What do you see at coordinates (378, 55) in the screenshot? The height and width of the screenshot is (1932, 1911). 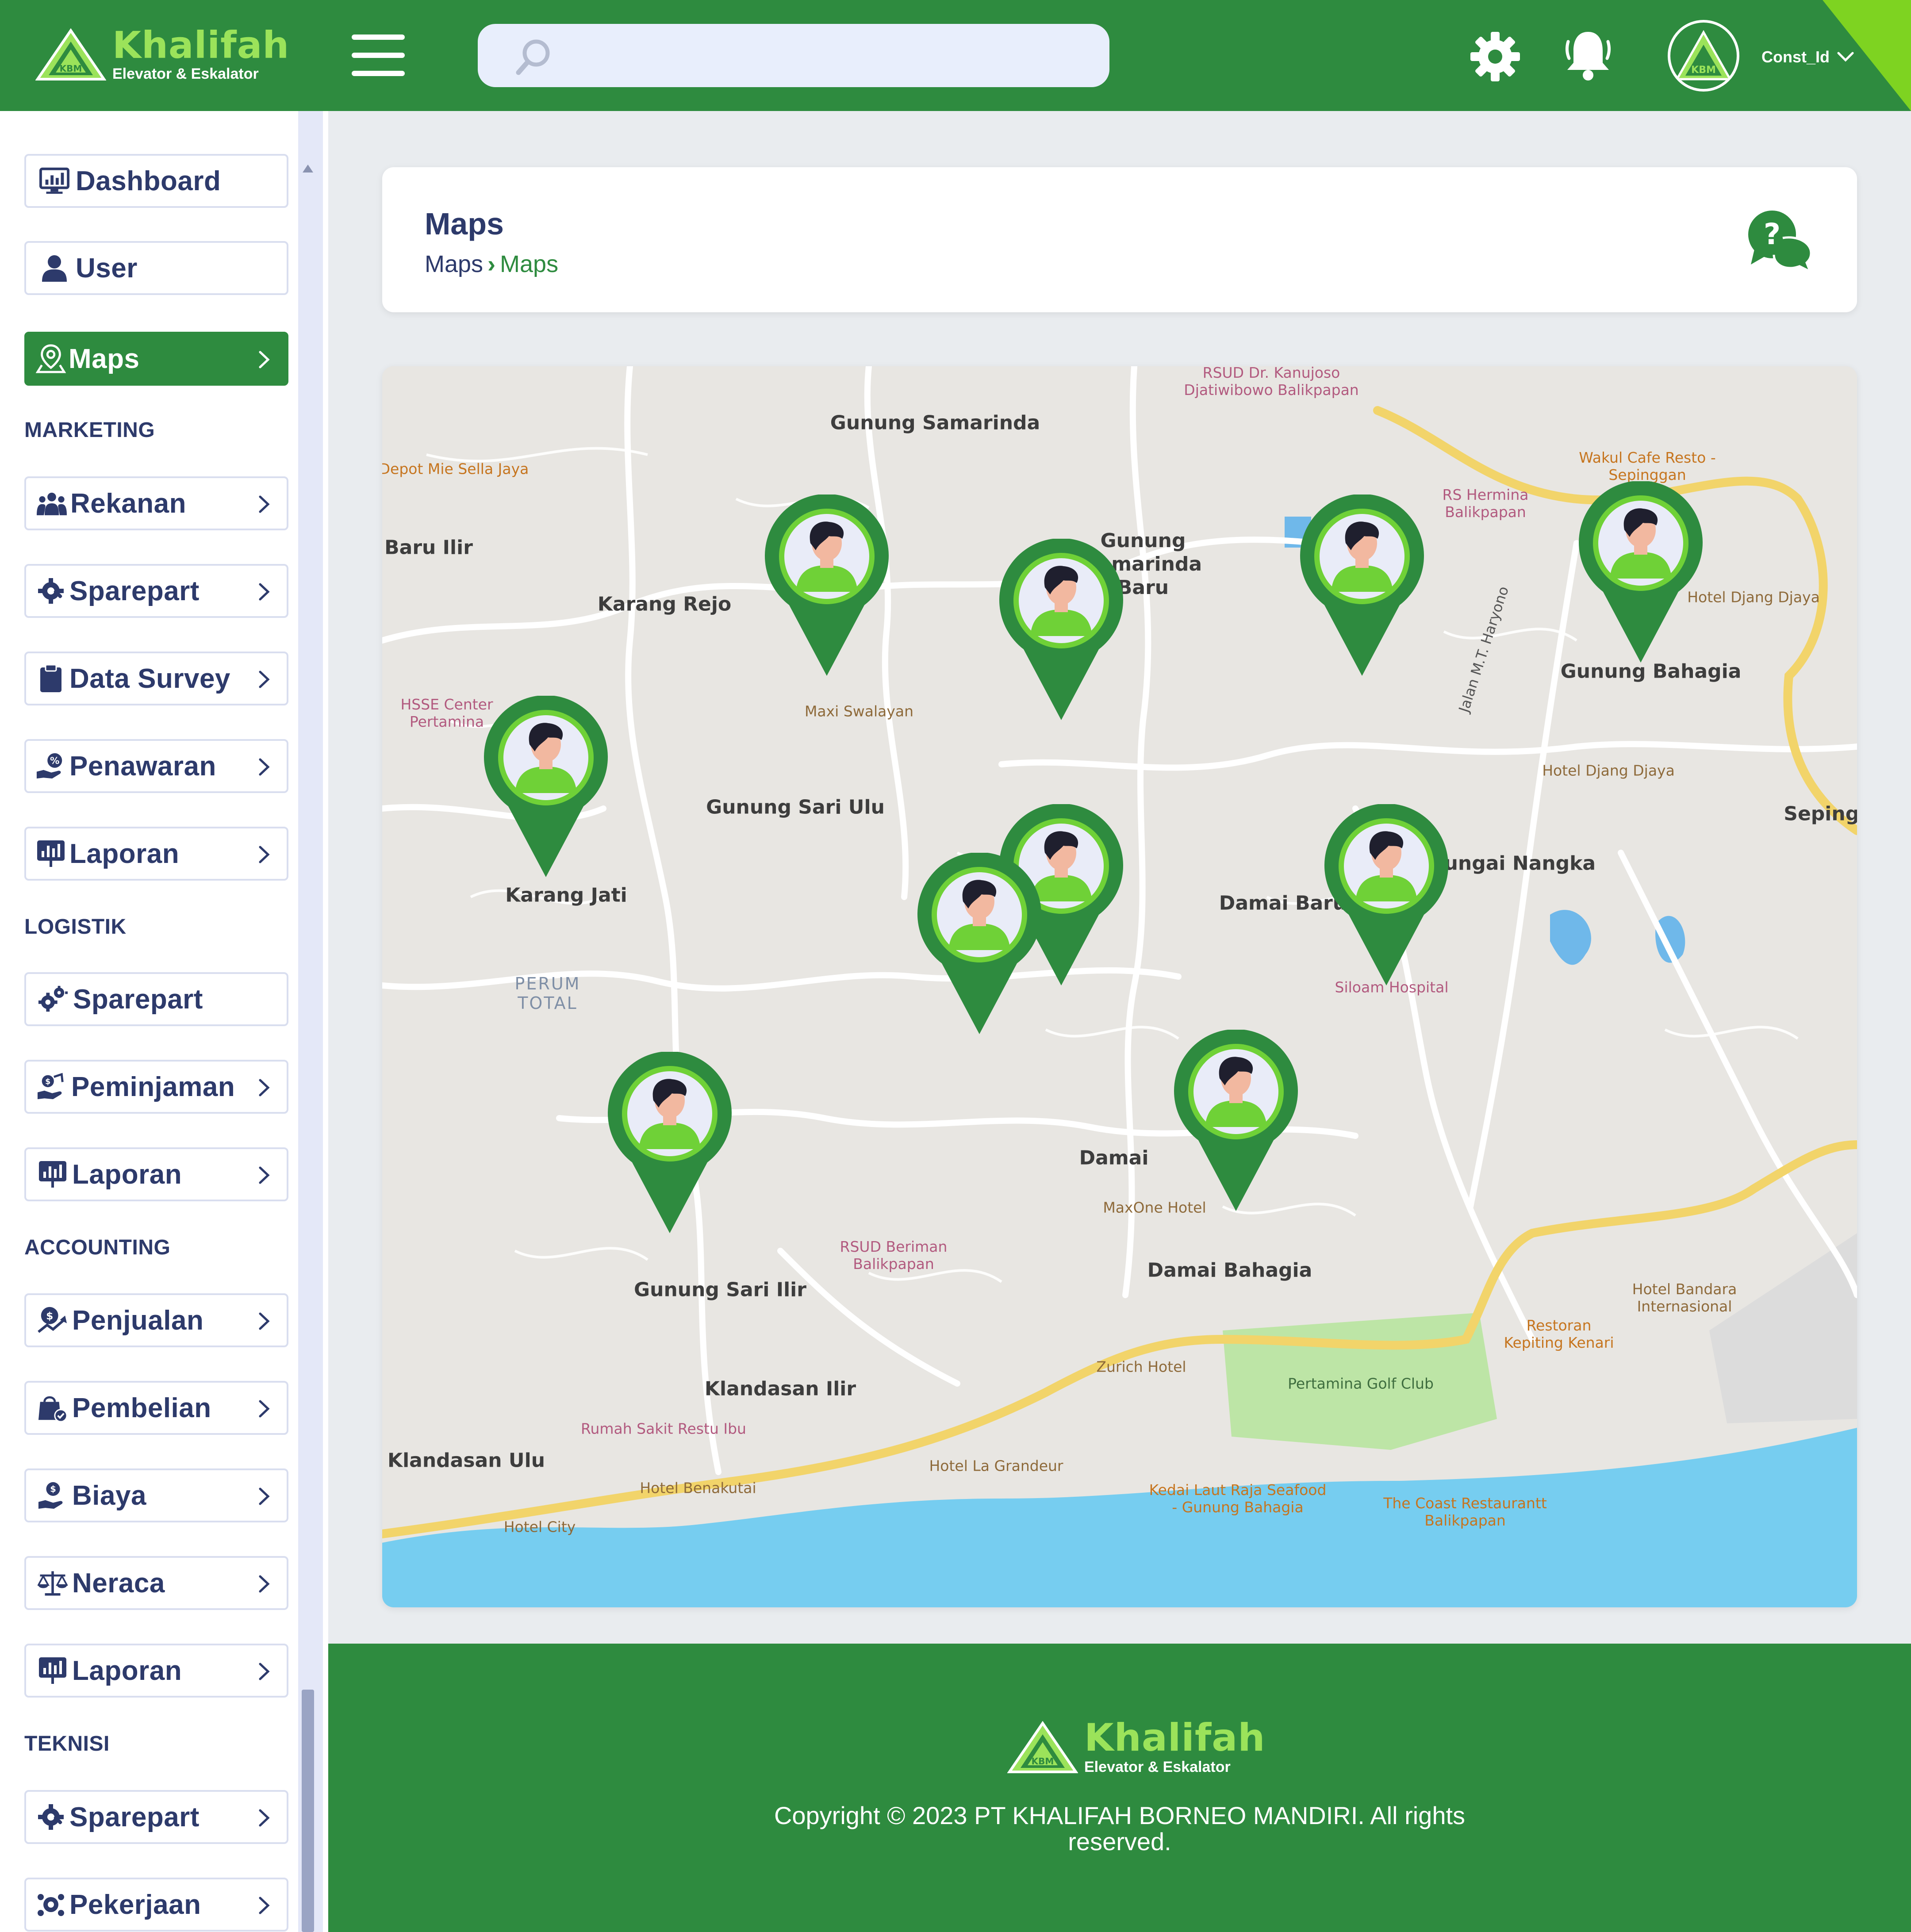 I see `menu-toggle-button` at bounding box center [378, 55].